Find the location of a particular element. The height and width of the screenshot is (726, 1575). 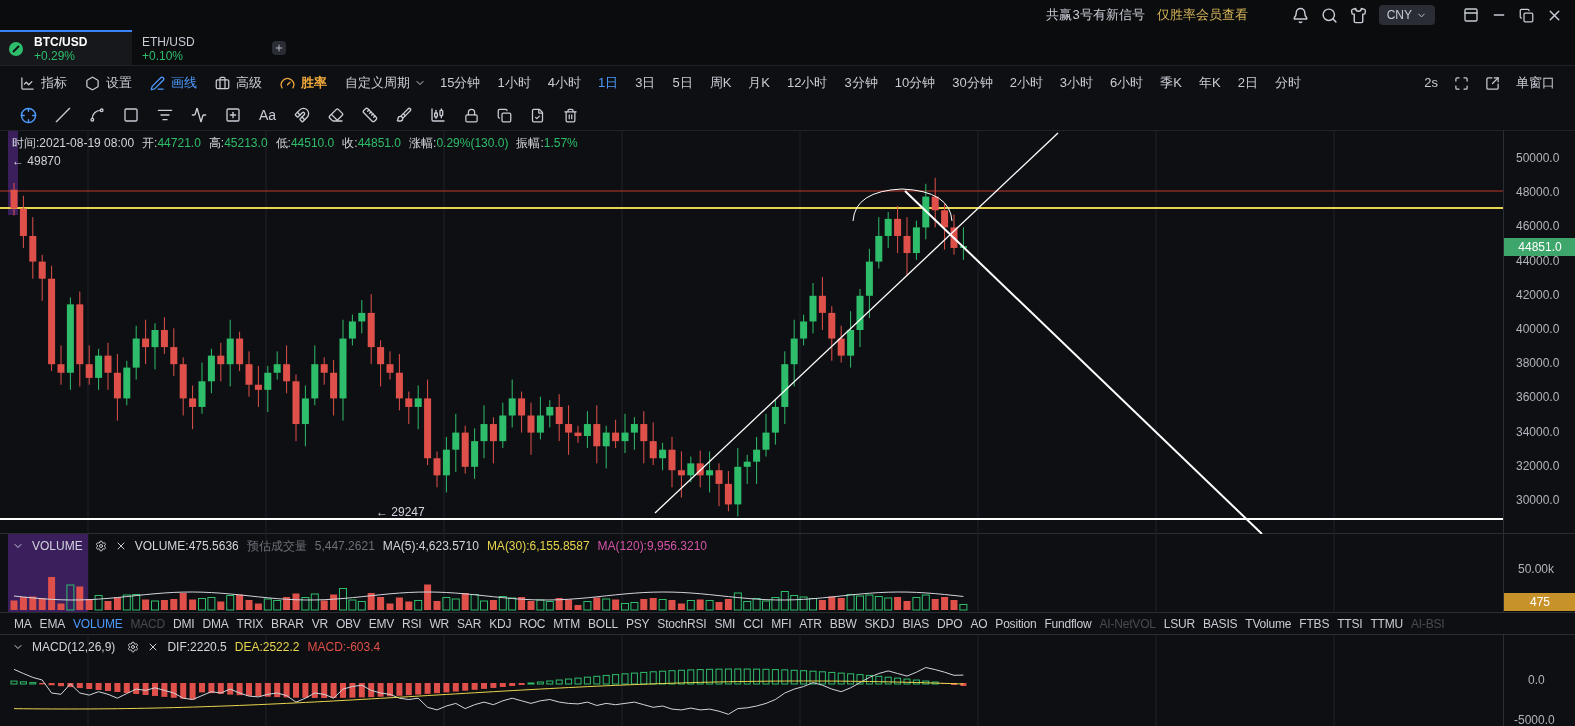

search-icon is located at coordinates (1329, 15).